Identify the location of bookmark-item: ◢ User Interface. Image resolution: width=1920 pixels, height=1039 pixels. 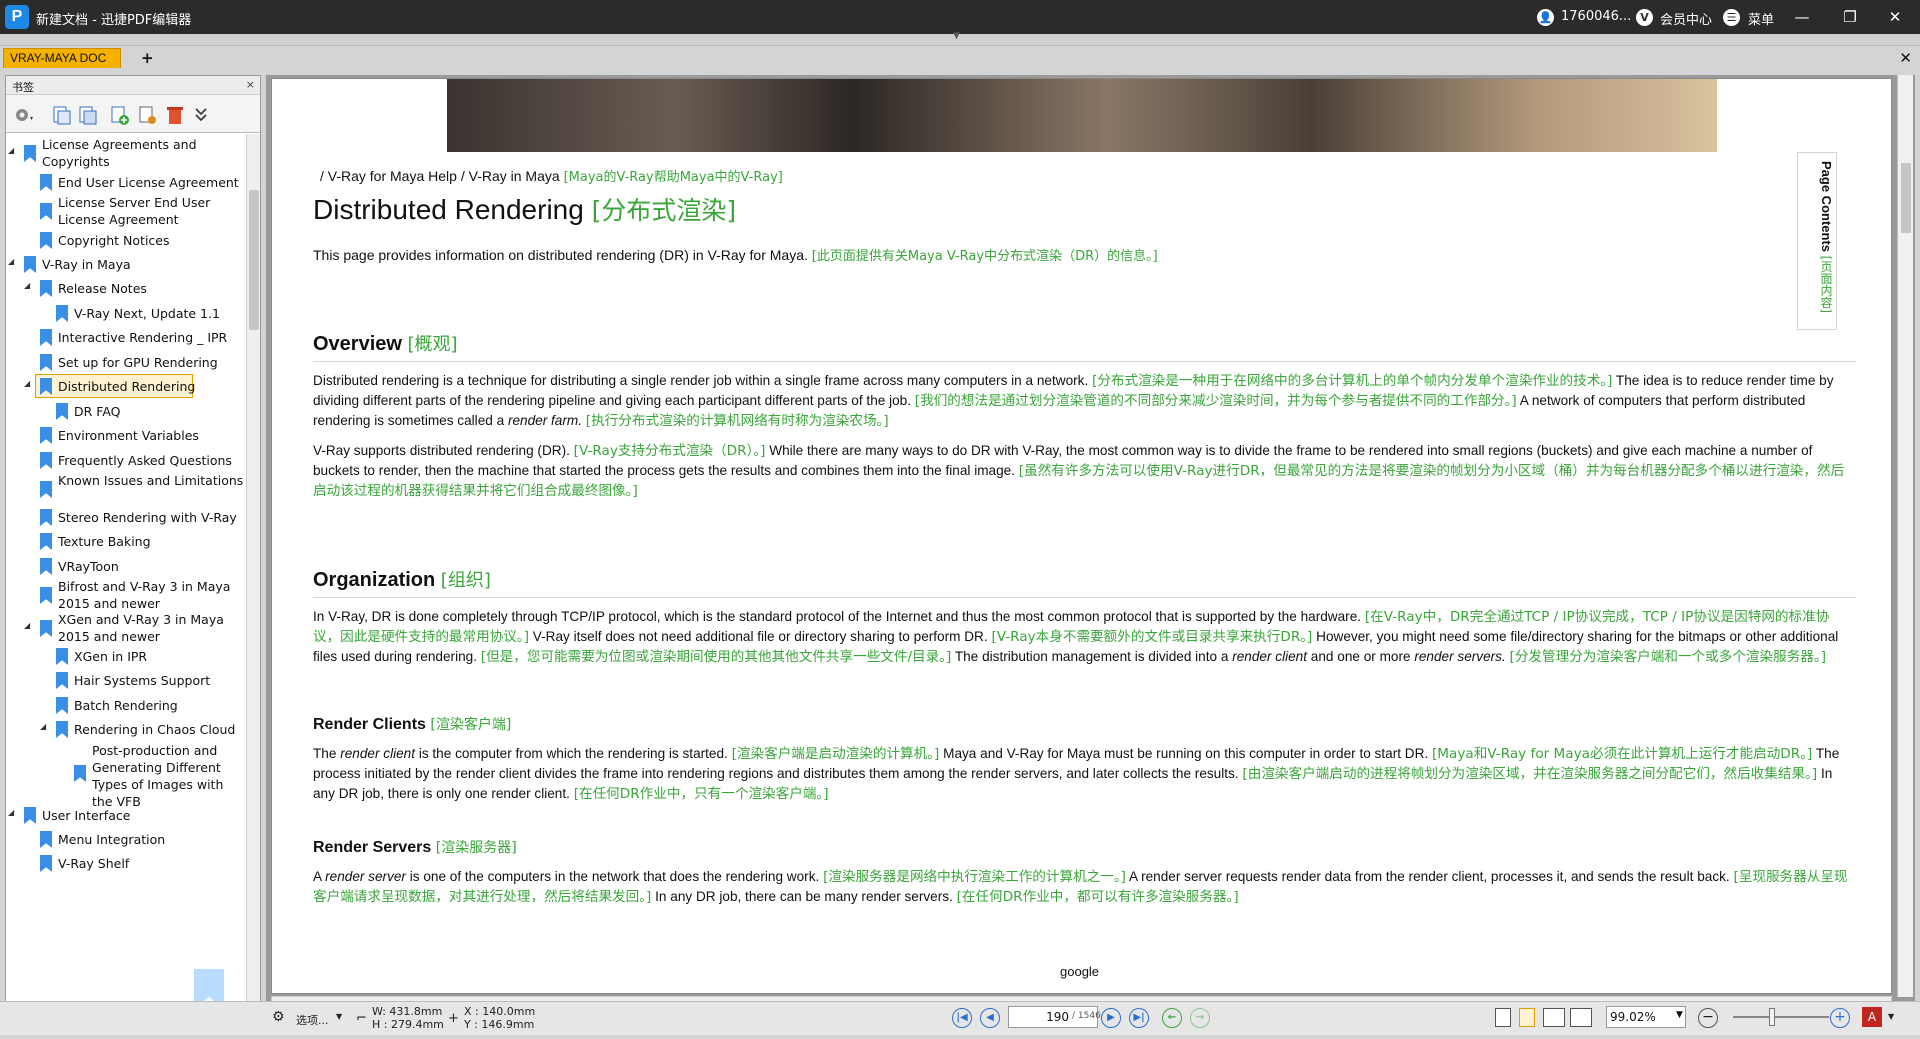
(126, 815).